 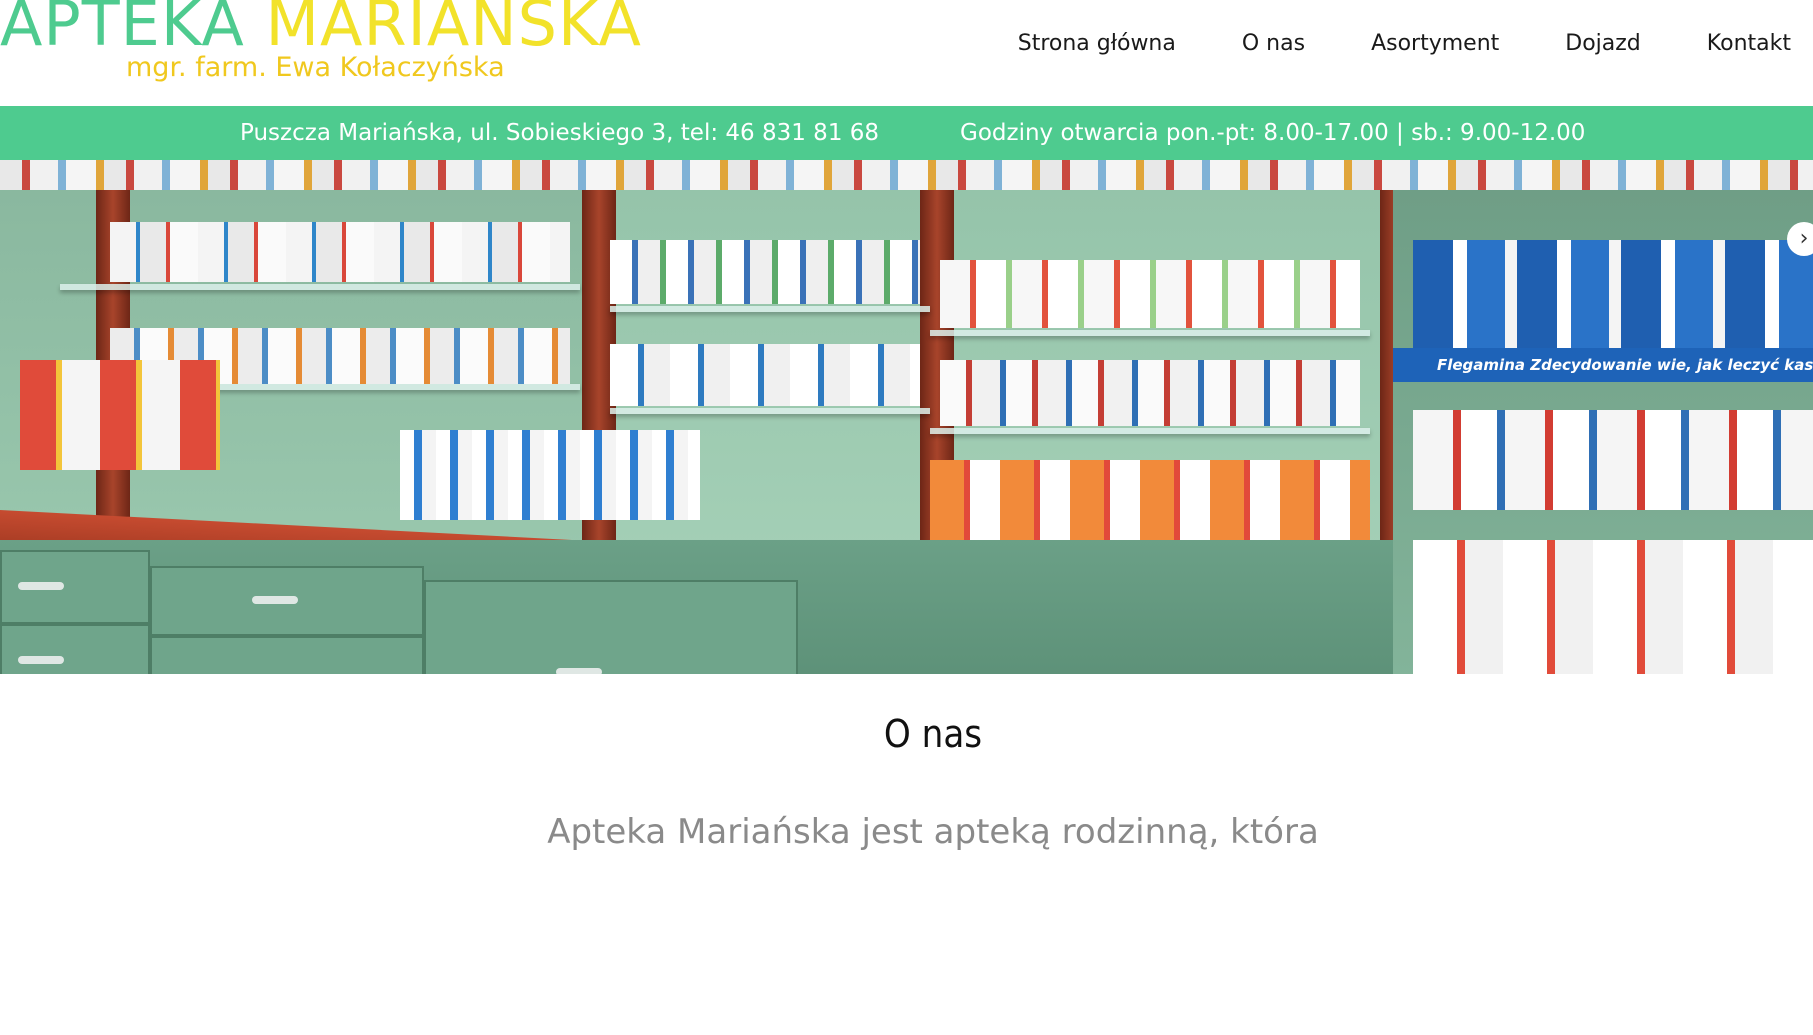 What do you see at coordinates (933, 734) in the screenshot?
I see `section-title-about: O nas` at bounding box center [933, 734].